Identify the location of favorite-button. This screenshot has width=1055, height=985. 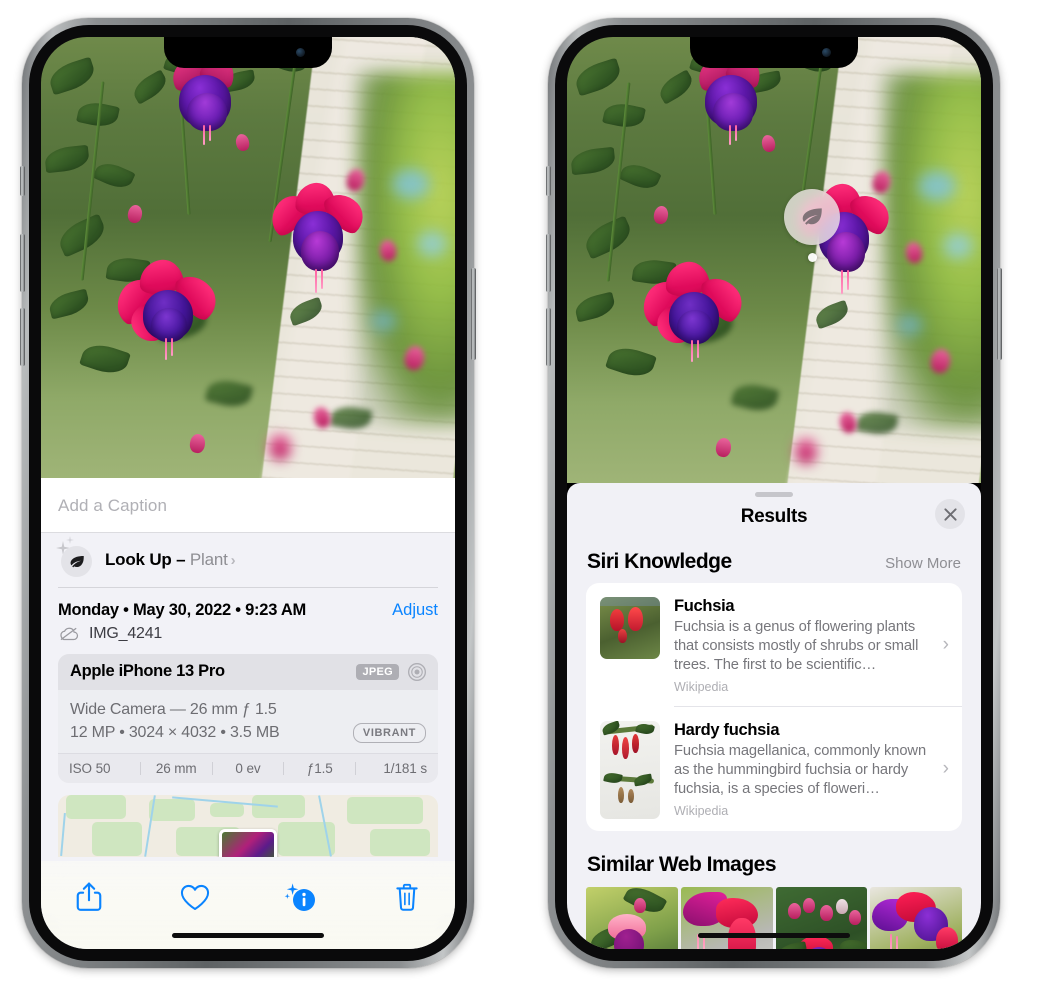
(195, 897).